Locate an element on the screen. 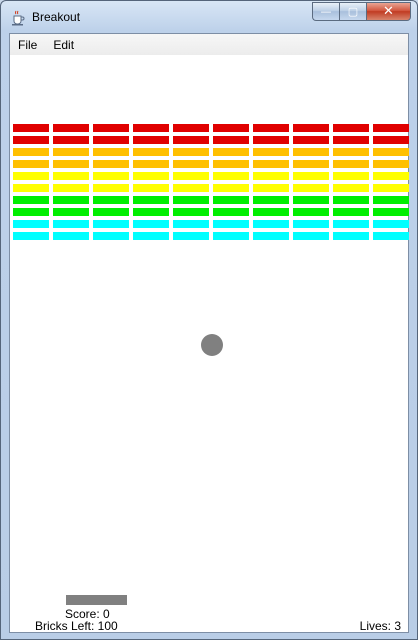 This screenshot has height=640, width=418. minimize-button: — is located at coordinates (325, 11).